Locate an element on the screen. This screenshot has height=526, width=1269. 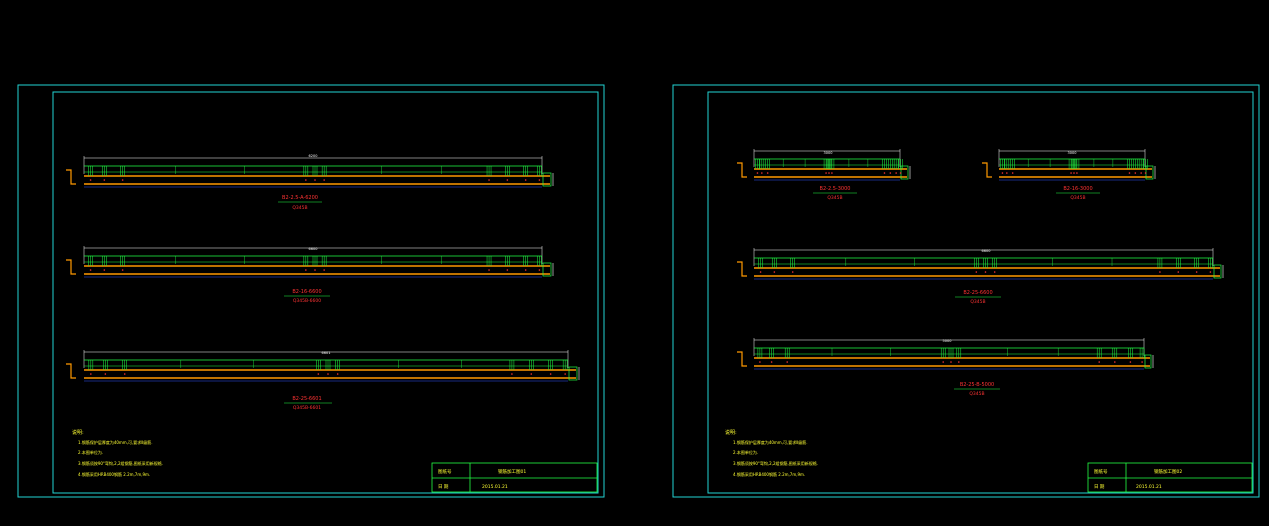
beam-left-3-sub: Q345B-6601 is located at coordinates (307, 408).